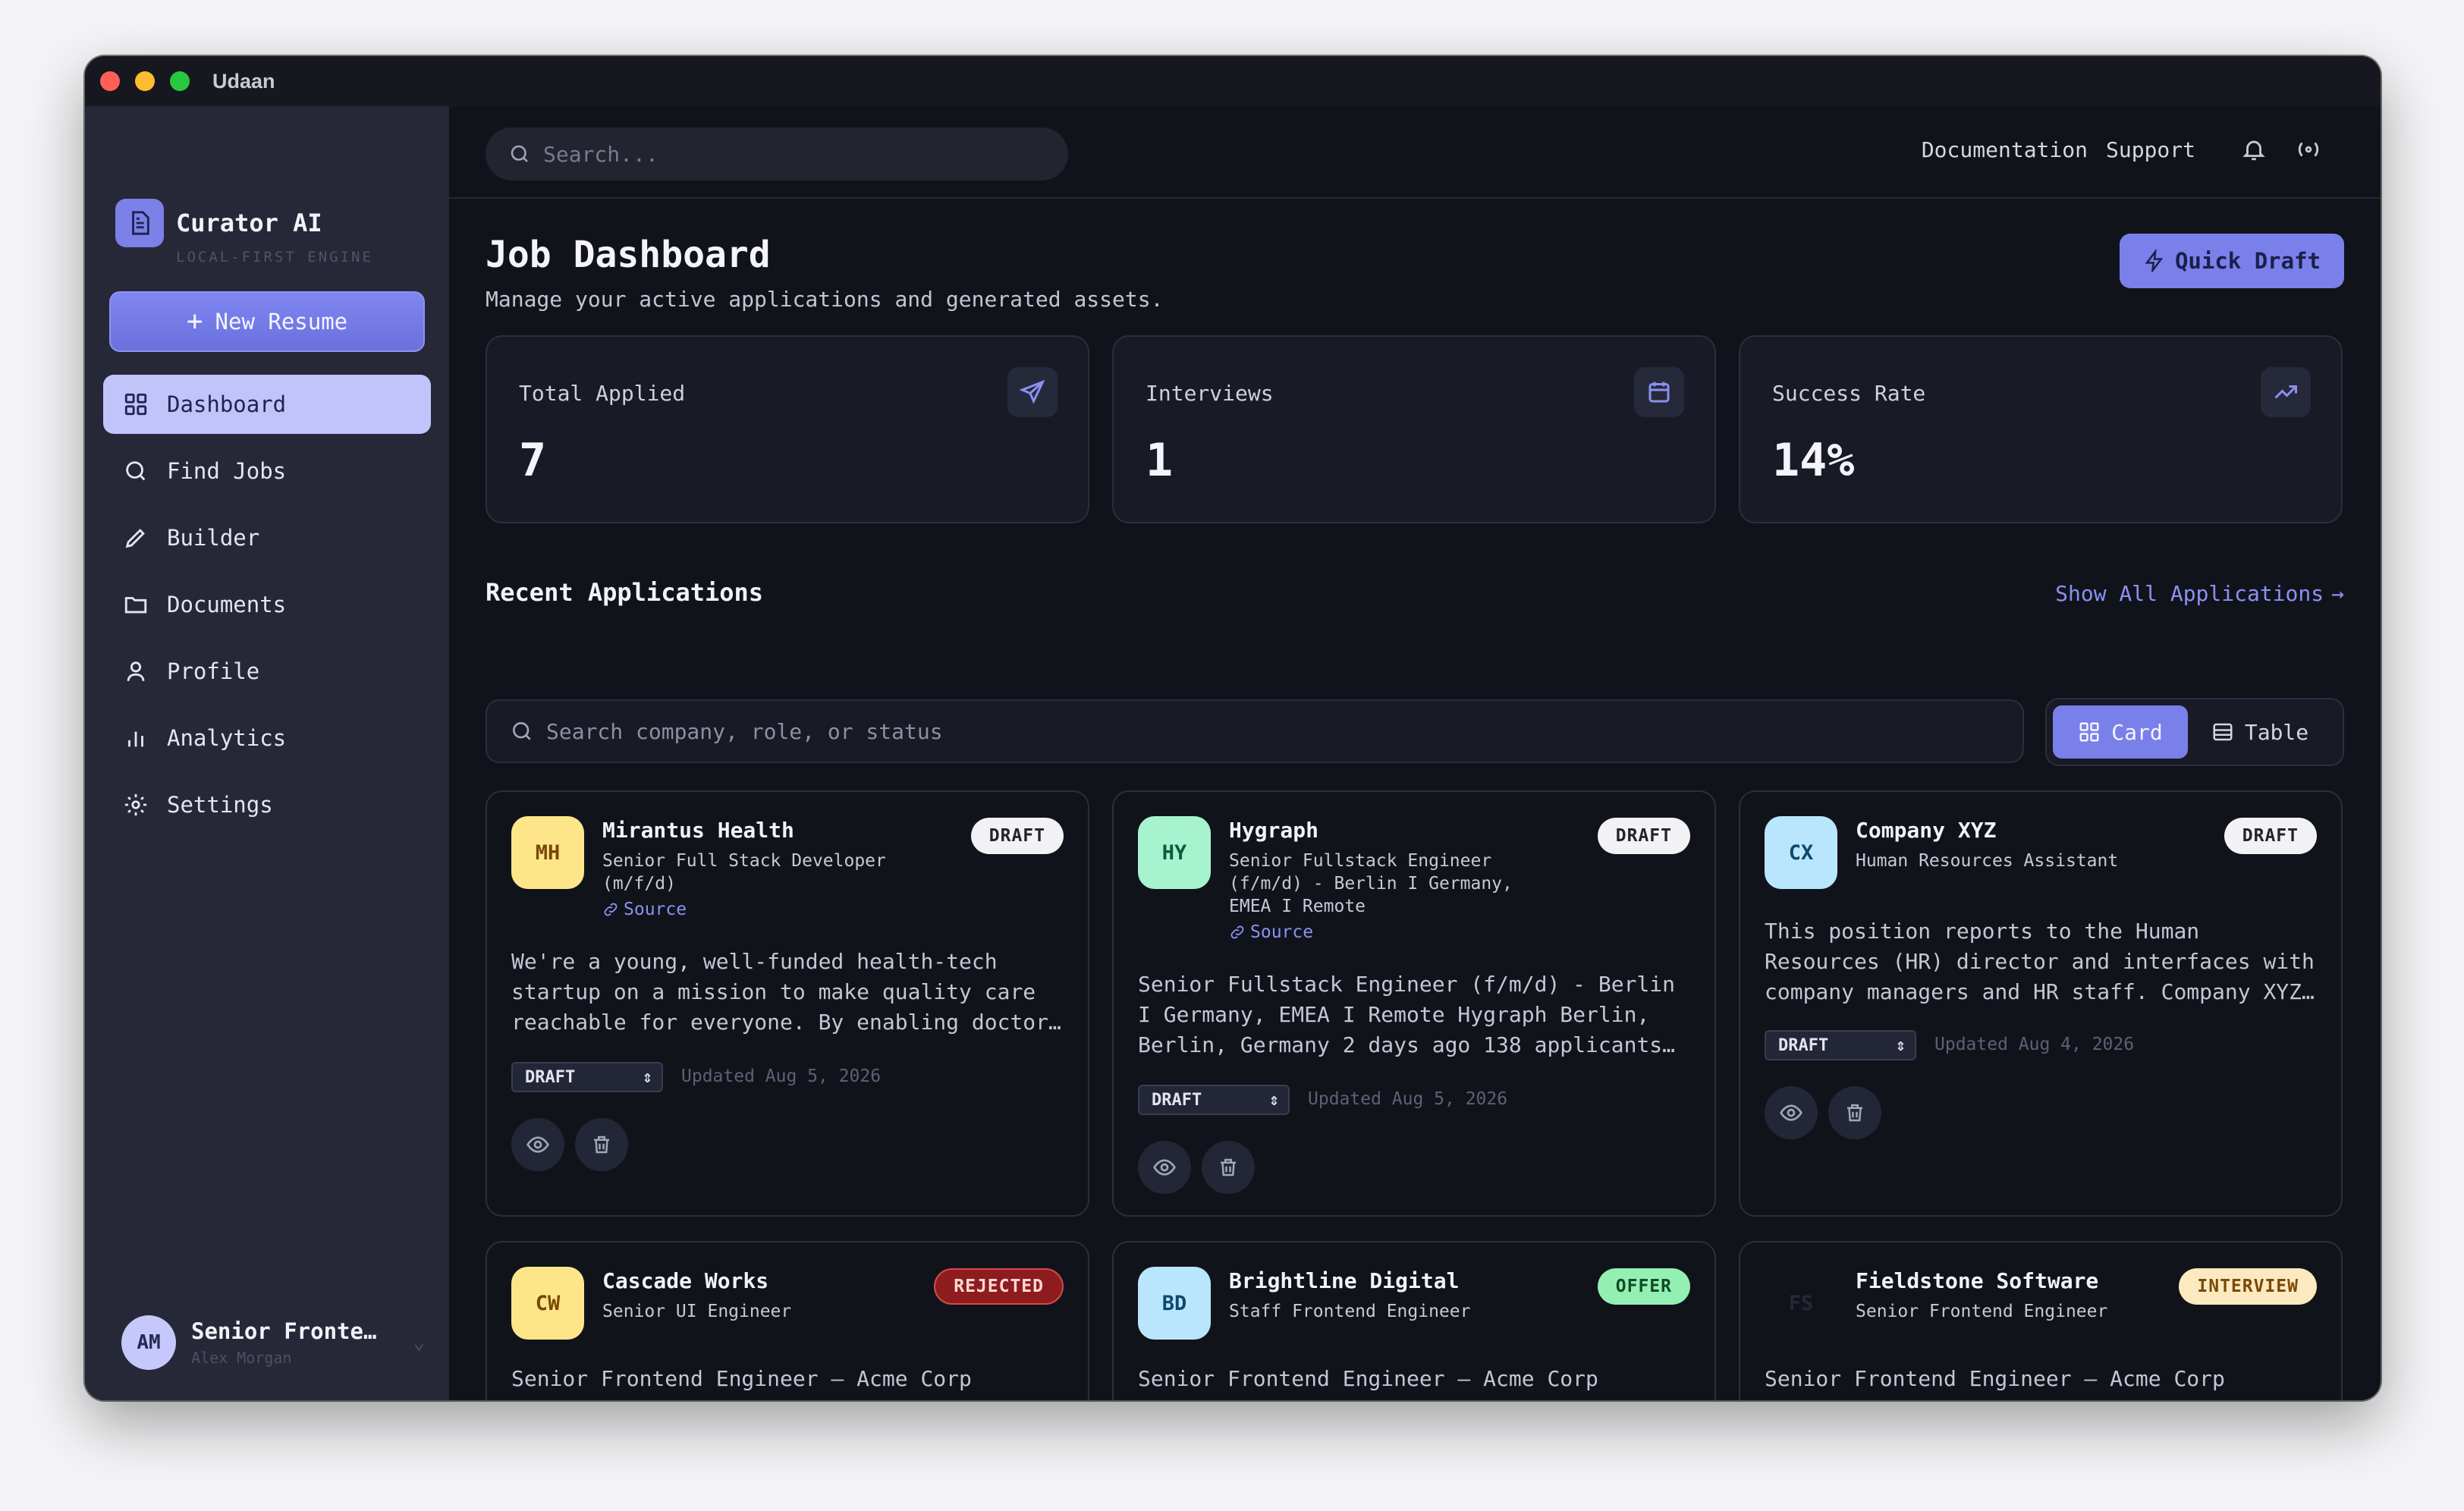 This screenshot has width=2464, height=1511. I want to click on user-text: Senior Fronte… Alex Morgan, so click(302, 1342).